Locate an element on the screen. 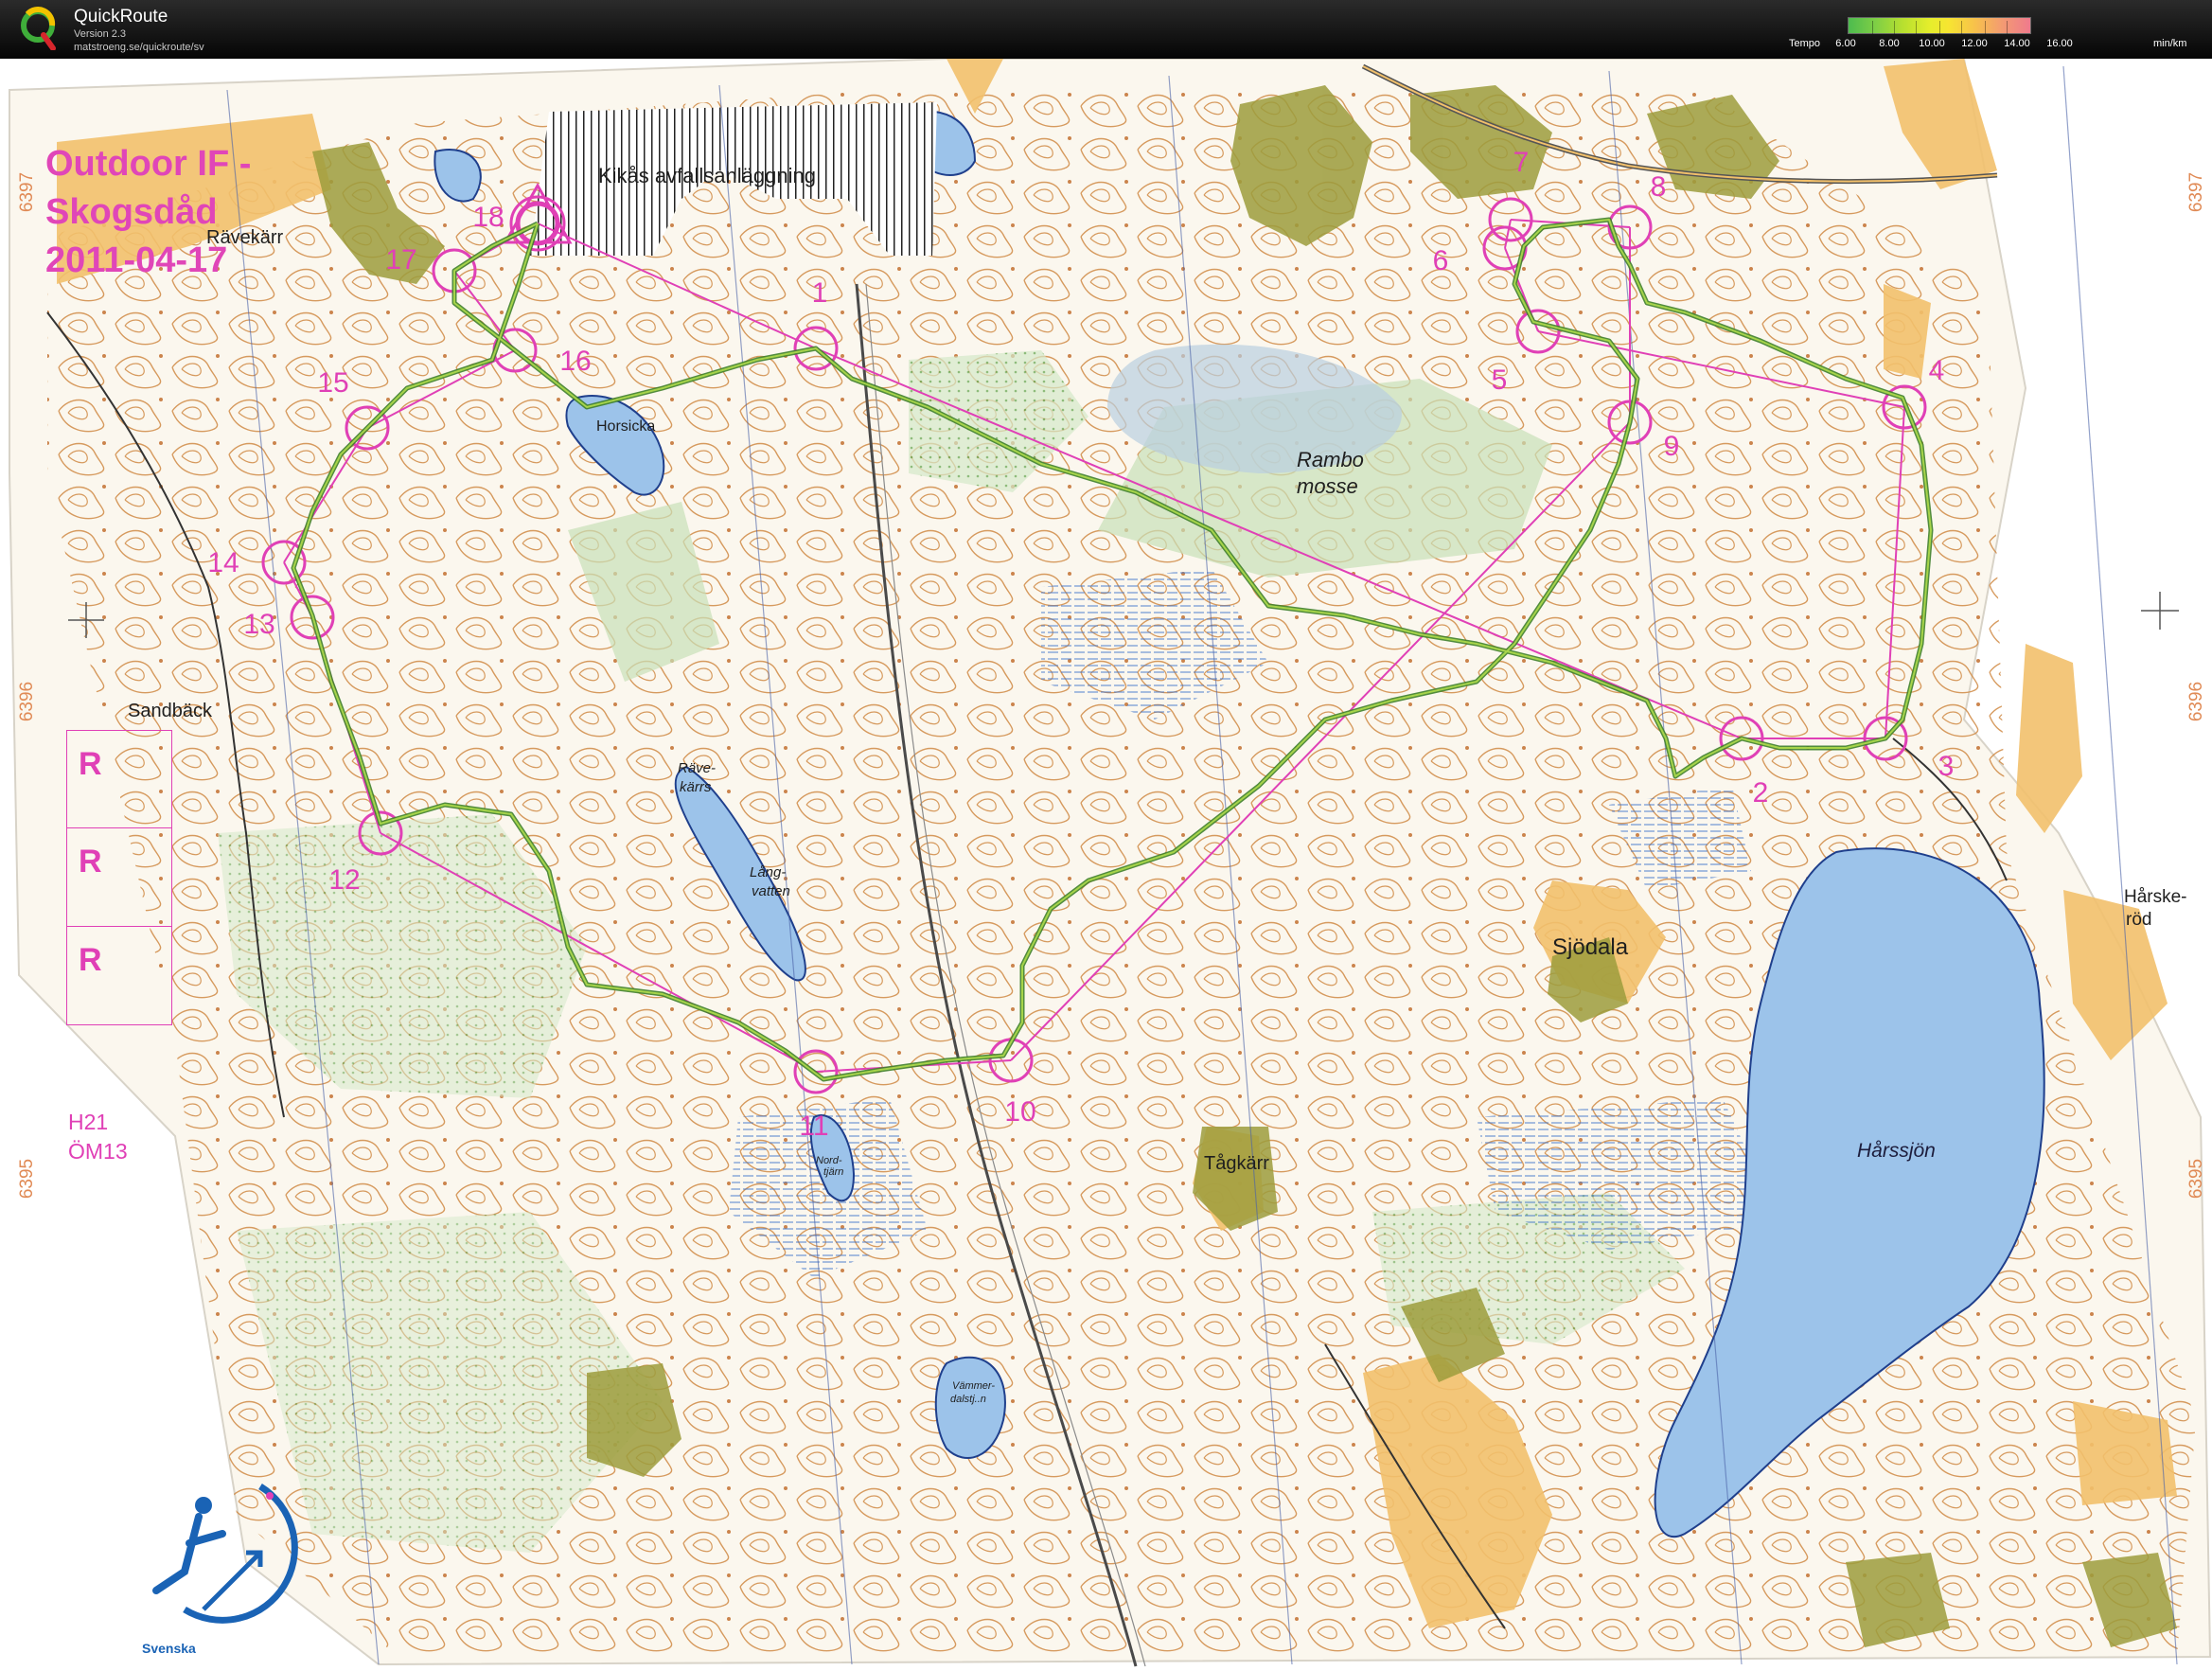  place-ravekarr: Rävekärr is located at coordinates (245, 238).